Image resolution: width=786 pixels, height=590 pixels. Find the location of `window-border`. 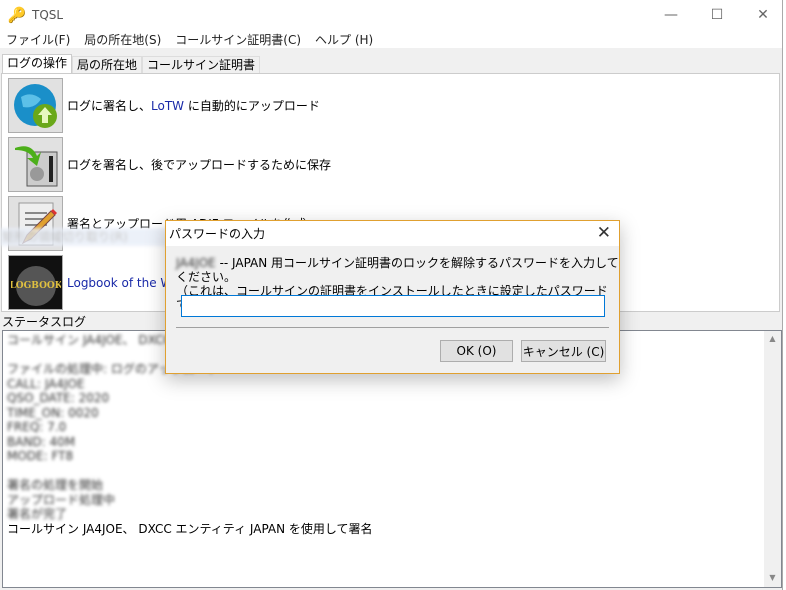

window-border is located at coordinates (784, 295).